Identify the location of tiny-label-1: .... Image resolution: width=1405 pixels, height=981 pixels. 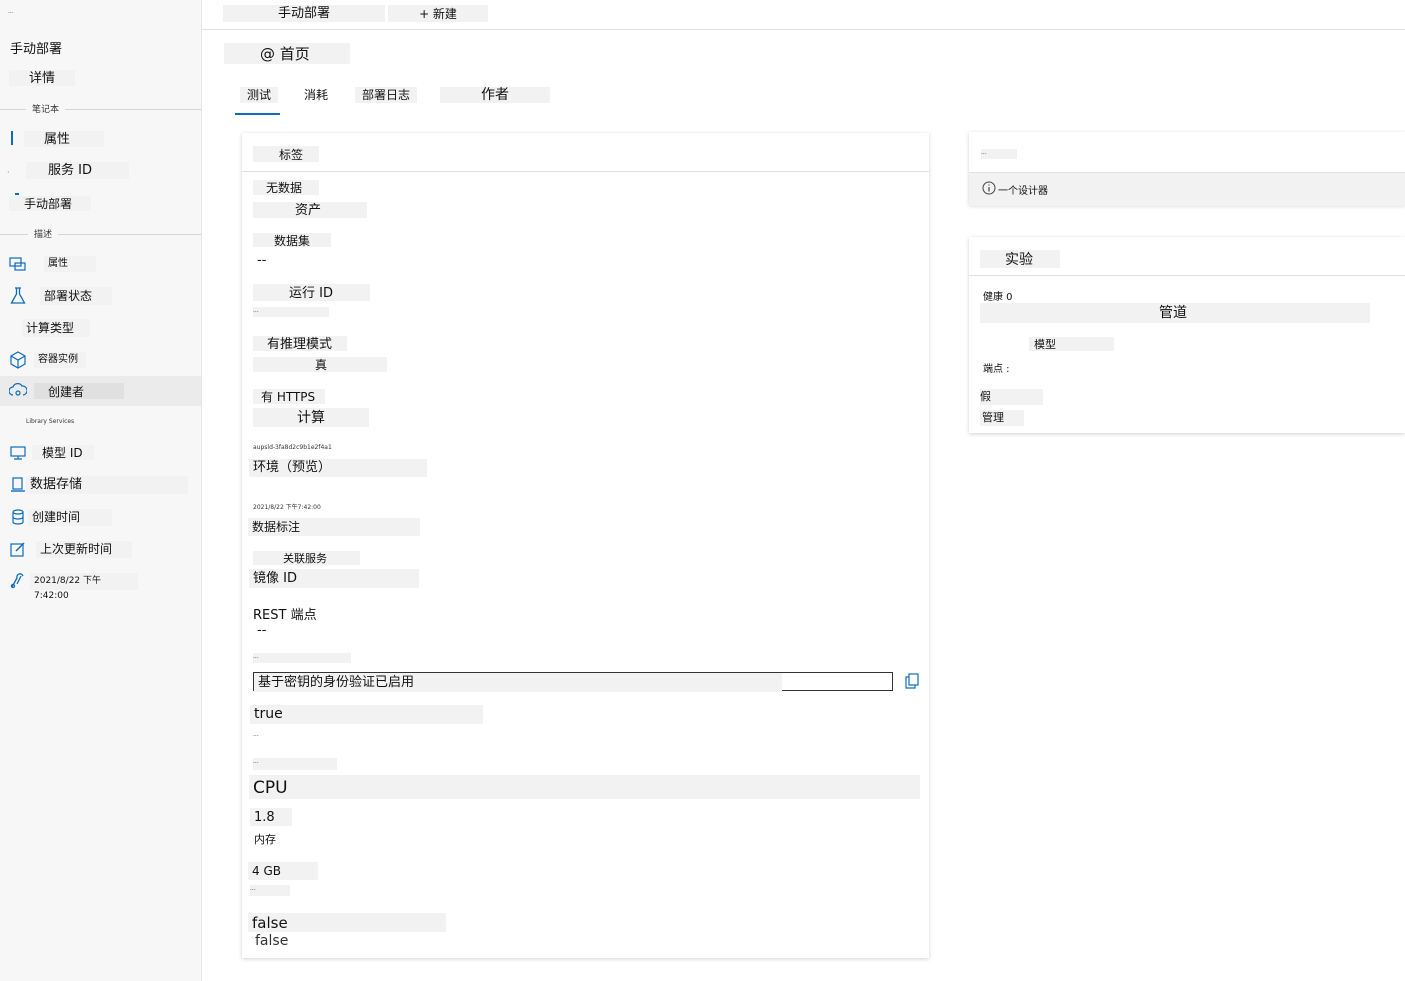
(302, 658).